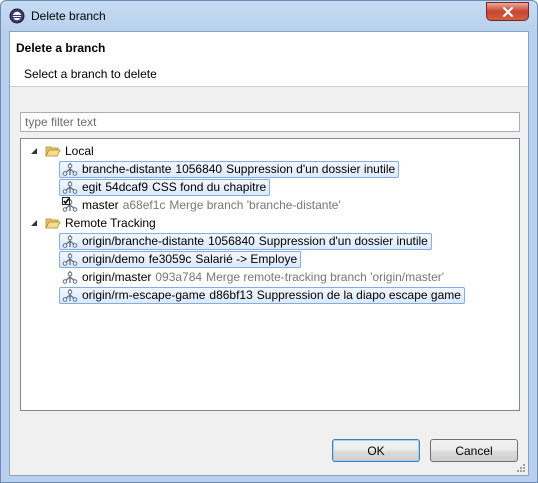  Describe the element at coordinates (127, 187) in the screenshot. I see `commit-id: 54dcaf9` at that location.